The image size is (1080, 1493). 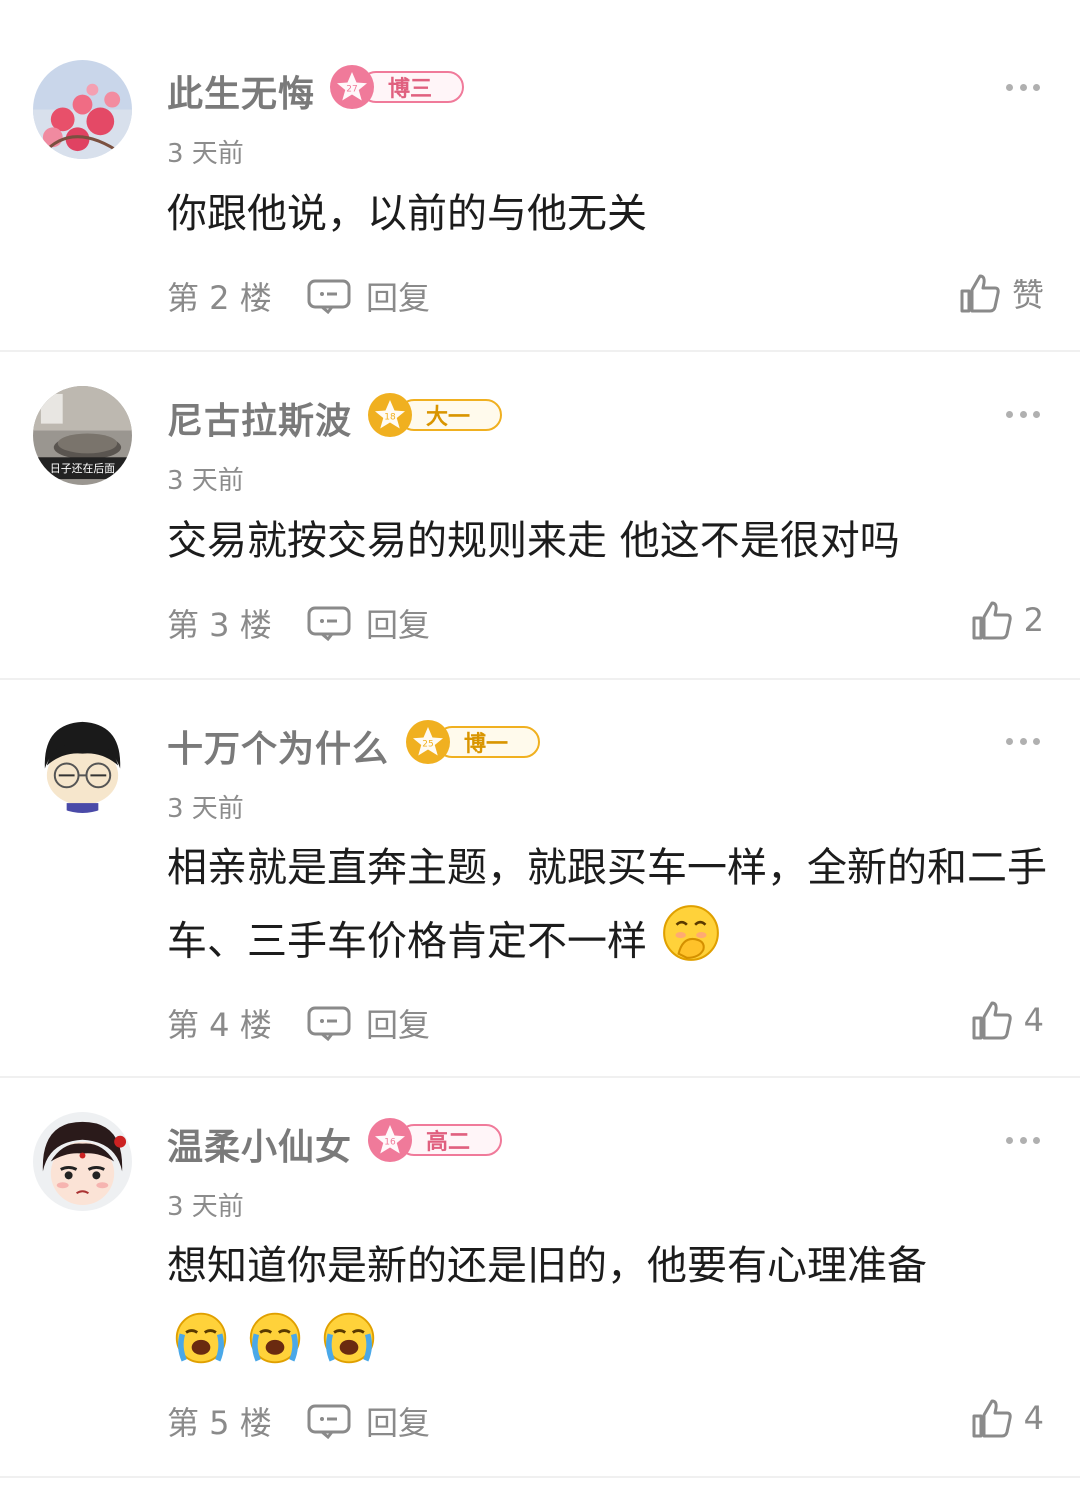 I want to click on badge-level: 27, so click(x=351, y=90).